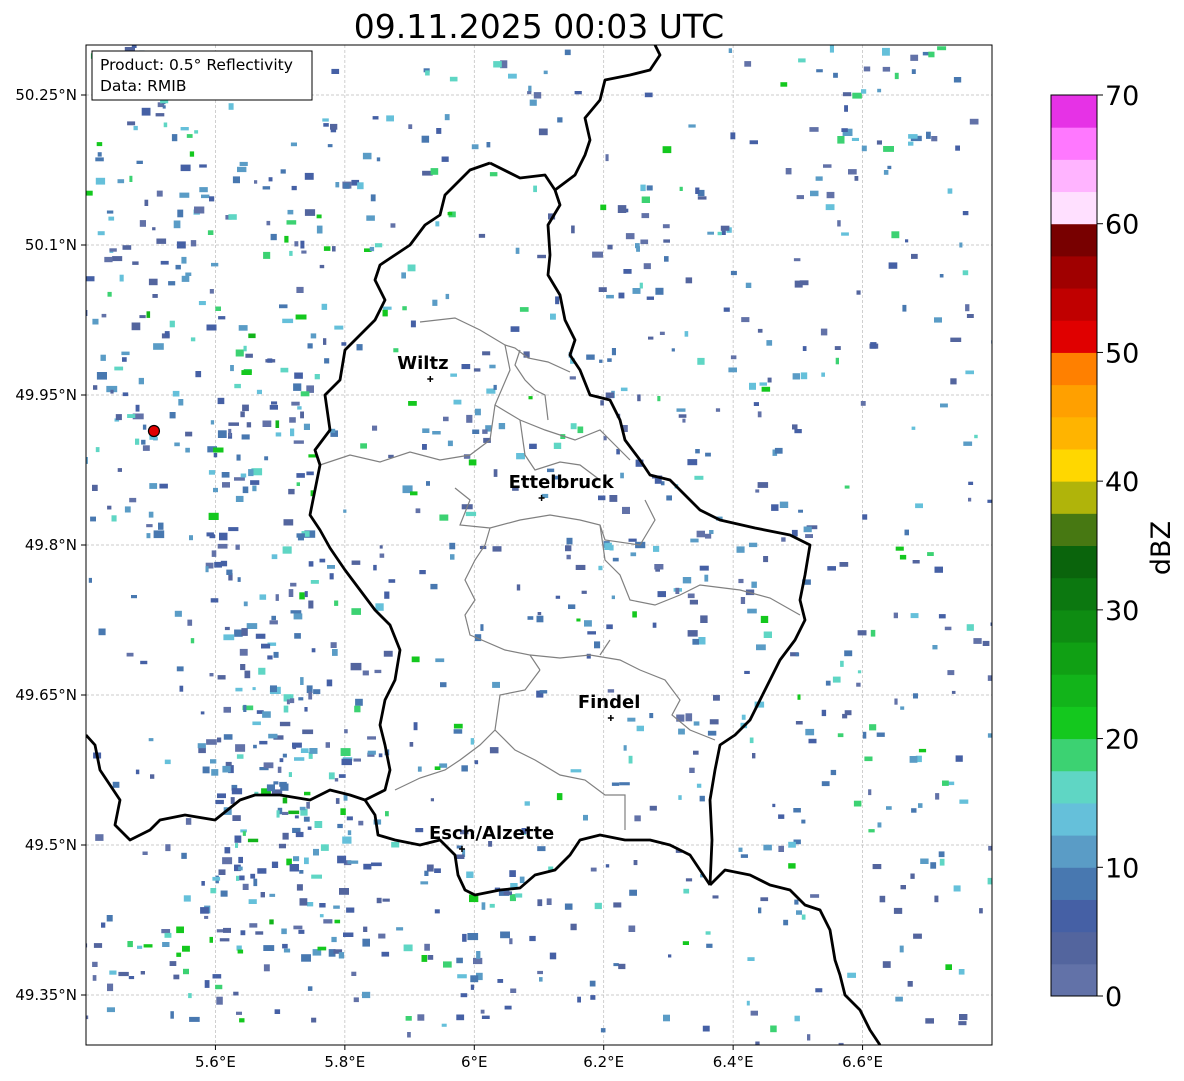 The height and width of the screenshot is (1081, 1184). I want to click on colorbar-tick-label: 20, so click(1122, 740).